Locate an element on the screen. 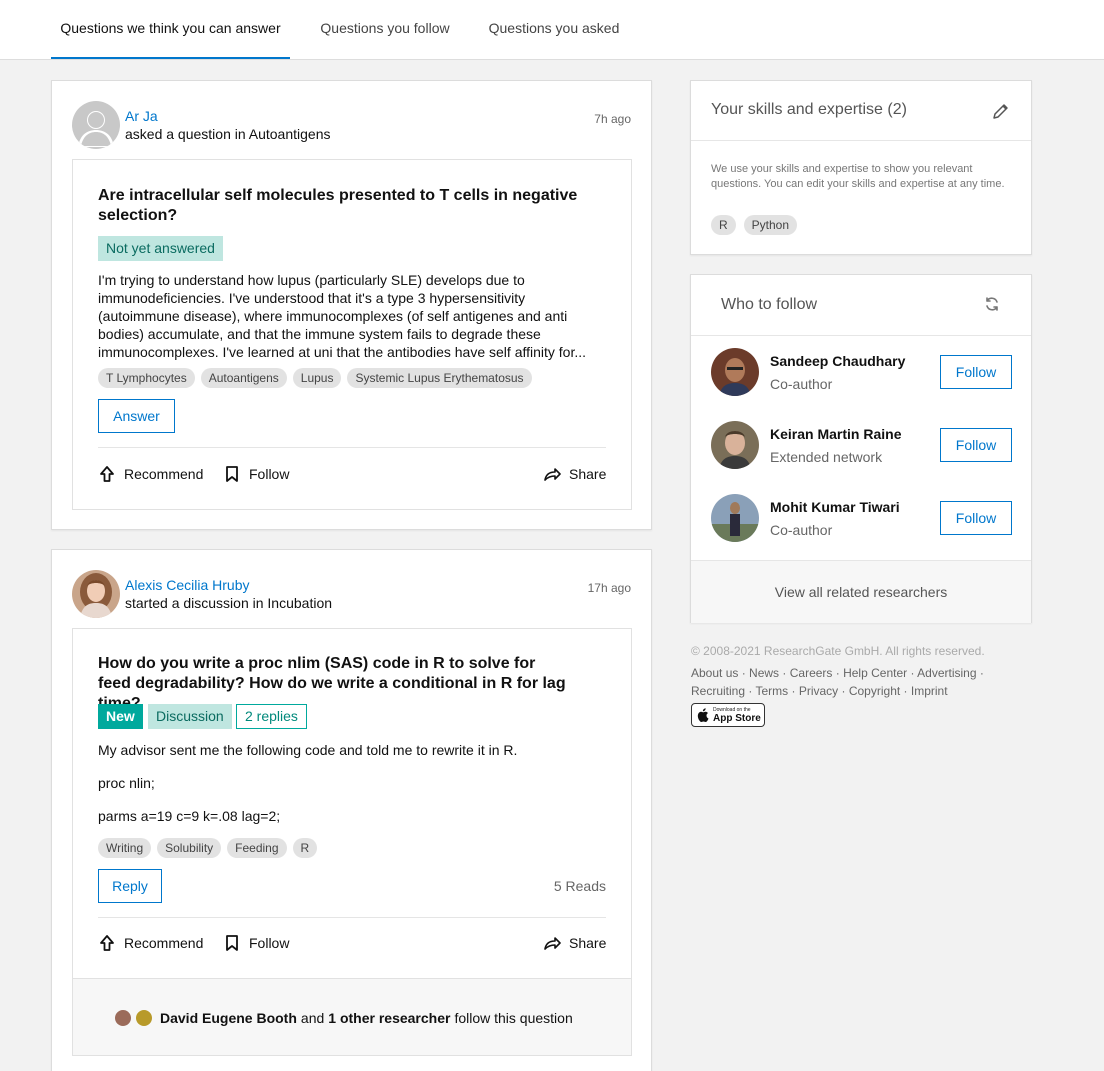  view-all-researchers-link: View all related researchers is located at coordinates (861, 591).